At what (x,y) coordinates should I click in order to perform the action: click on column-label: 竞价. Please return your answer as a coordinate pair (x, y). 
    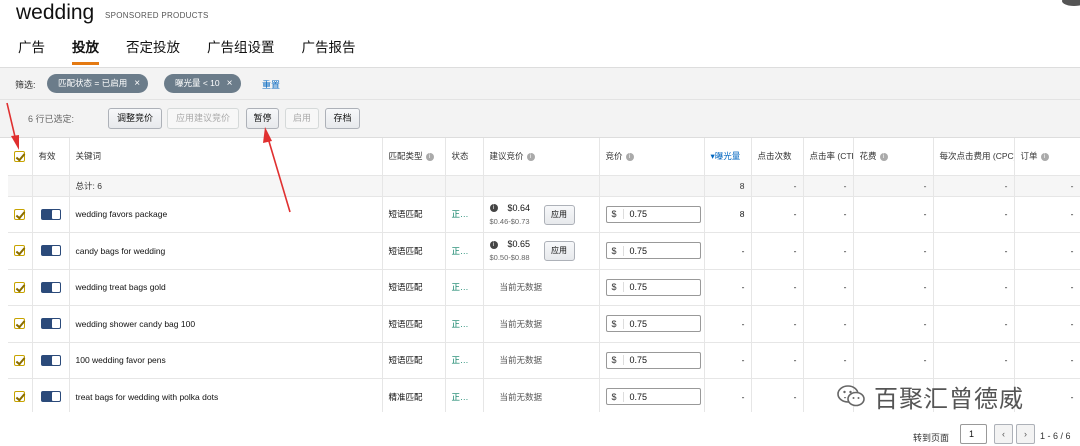
    Looking at the image, I should click on (614, 156).